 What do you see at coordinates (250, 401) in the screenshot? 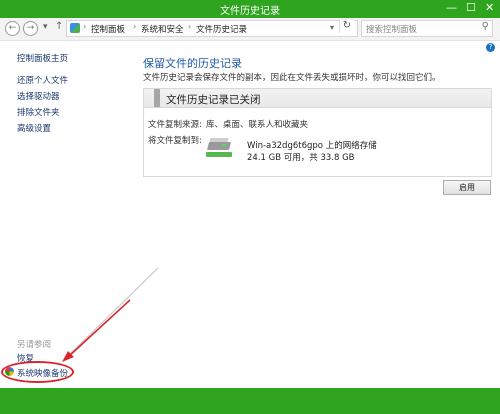
I see `bottom-green-band` at bounding box center [250, 401].